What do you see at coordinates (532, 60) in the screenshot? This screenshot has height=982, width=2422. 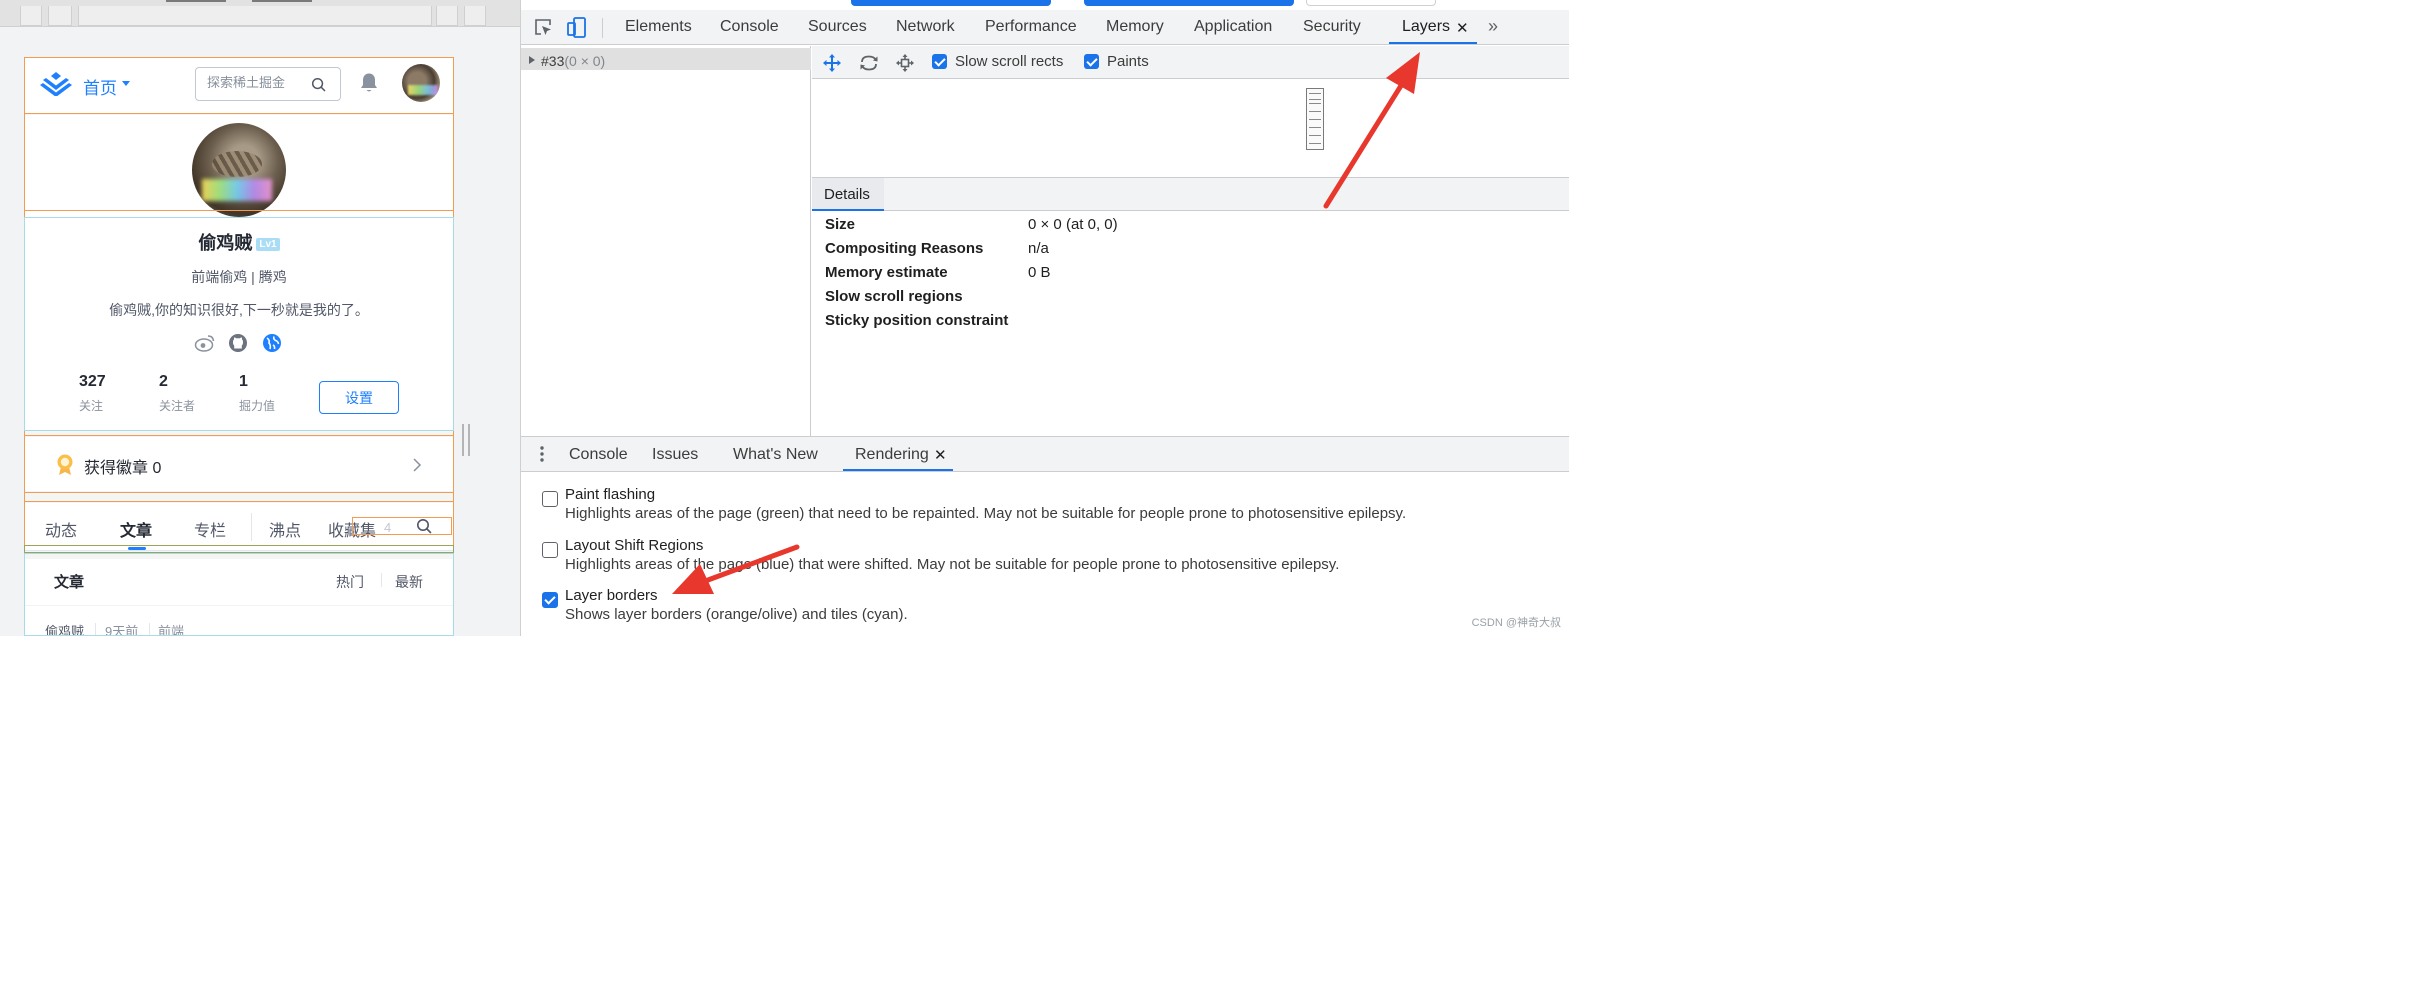 I see `expand-triangle-icon` at bounding box center [532, 60].